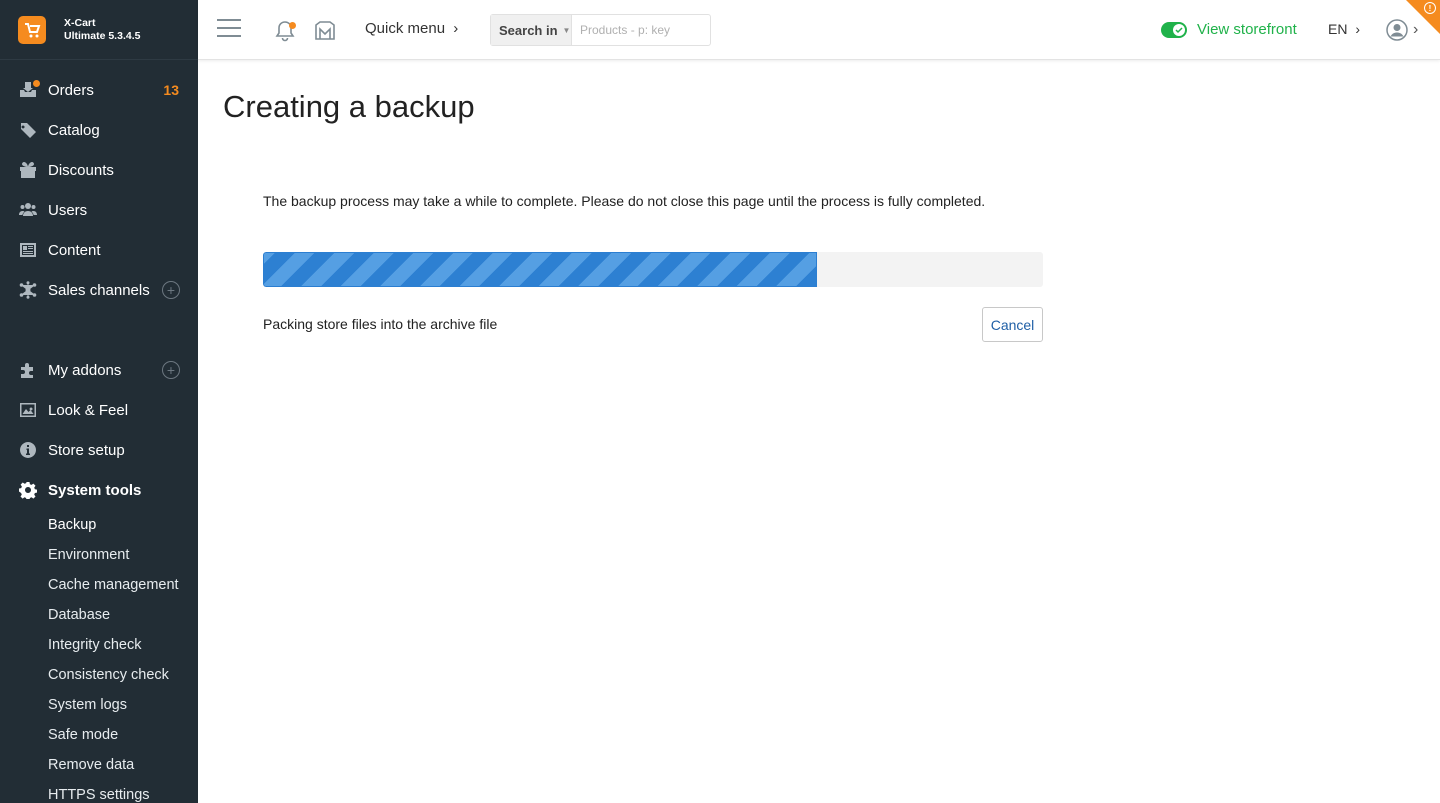 The image size is (1440, 803). Describe the element at coordinates (171, 290) in the screenshot. I see `add-sales-channel-button: +` at that location.